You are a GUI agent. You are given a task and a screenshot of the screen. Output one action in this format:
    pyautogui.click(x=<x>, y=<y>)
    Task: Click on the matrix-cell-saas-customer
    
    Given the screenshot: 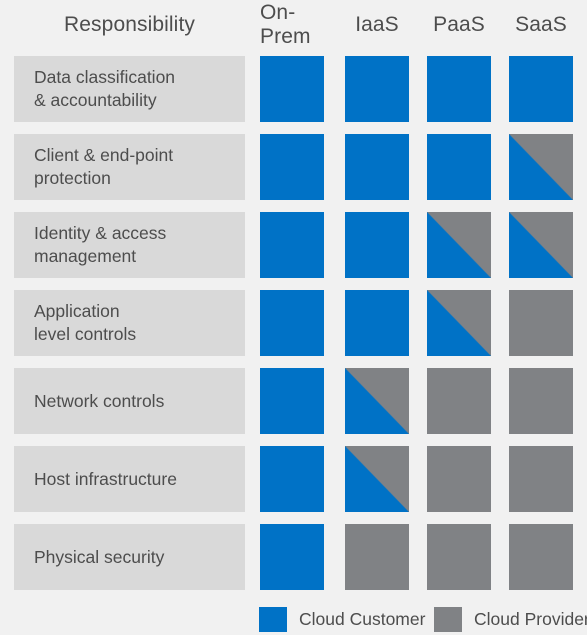 What is the action you would take?
    pyautogui.click(x=541, y=89)
    